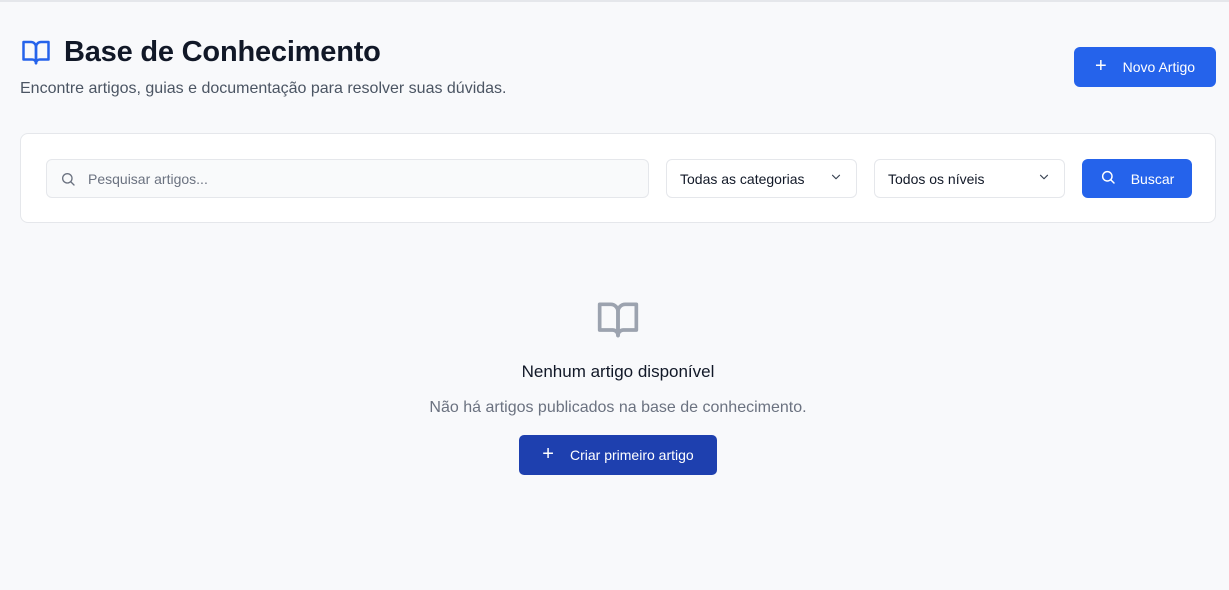 The height and width of the screenshot is (590, 1229). Describe the element at coordinates (1159, 67) in the screenshot. I see `new-article-label: Novo Artigo` at that location.